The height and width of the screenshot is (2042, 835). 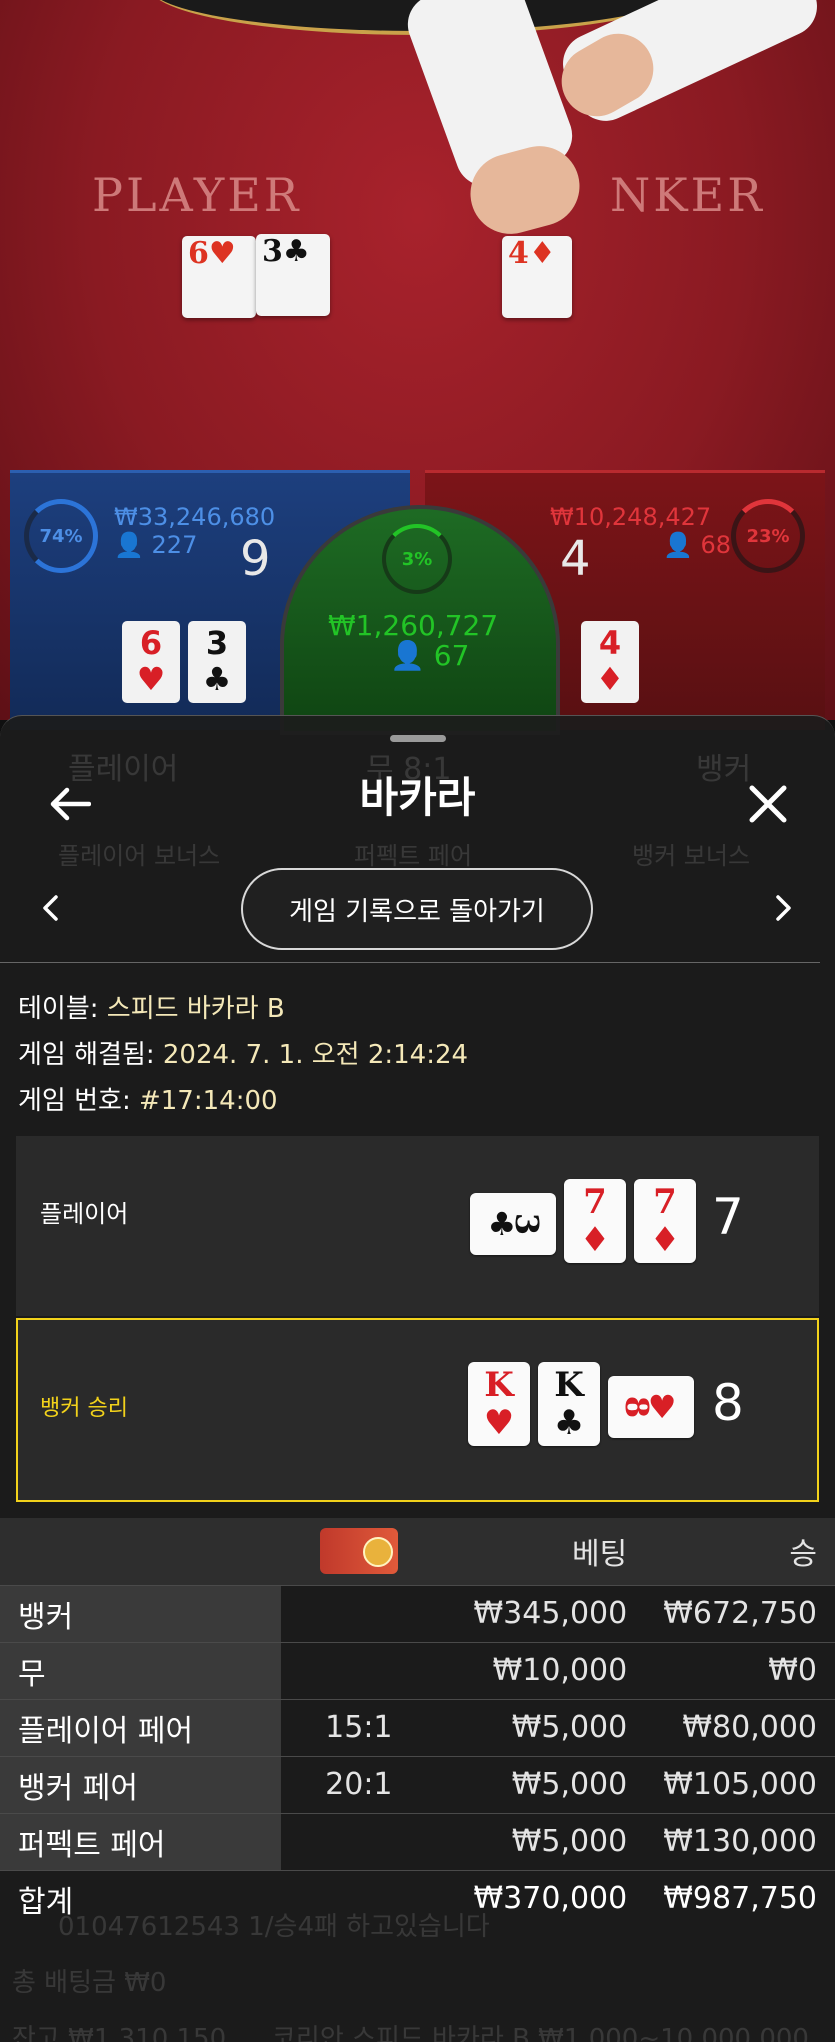 What do you see at coordinates (84, 1408) in the screenshot?
I see `banker-win-label: 뱅커 승리` at bounding box center [84, 1408].